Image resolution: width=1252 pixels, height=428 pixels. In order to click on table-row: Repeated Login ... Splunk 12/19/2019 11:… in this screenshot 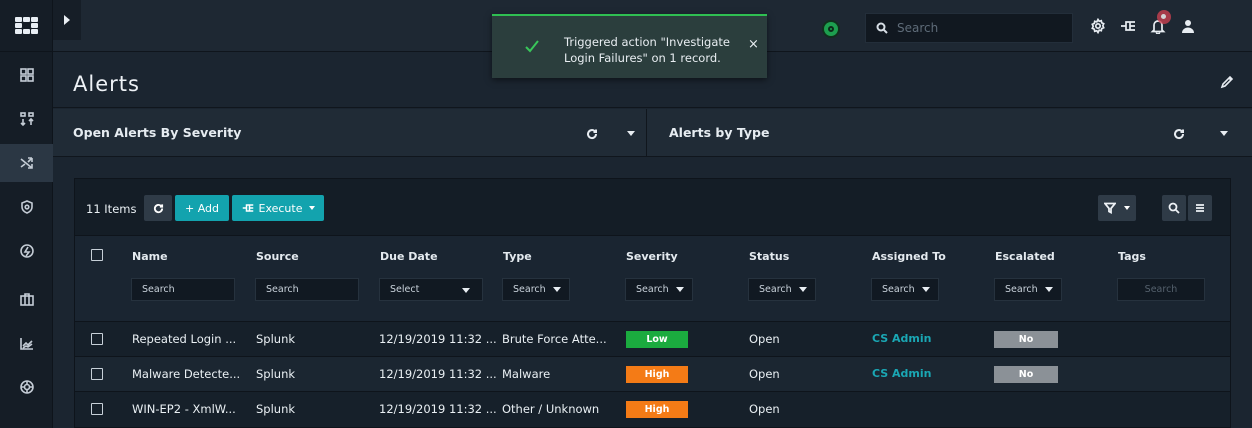, I will do `click(652, 338)`.